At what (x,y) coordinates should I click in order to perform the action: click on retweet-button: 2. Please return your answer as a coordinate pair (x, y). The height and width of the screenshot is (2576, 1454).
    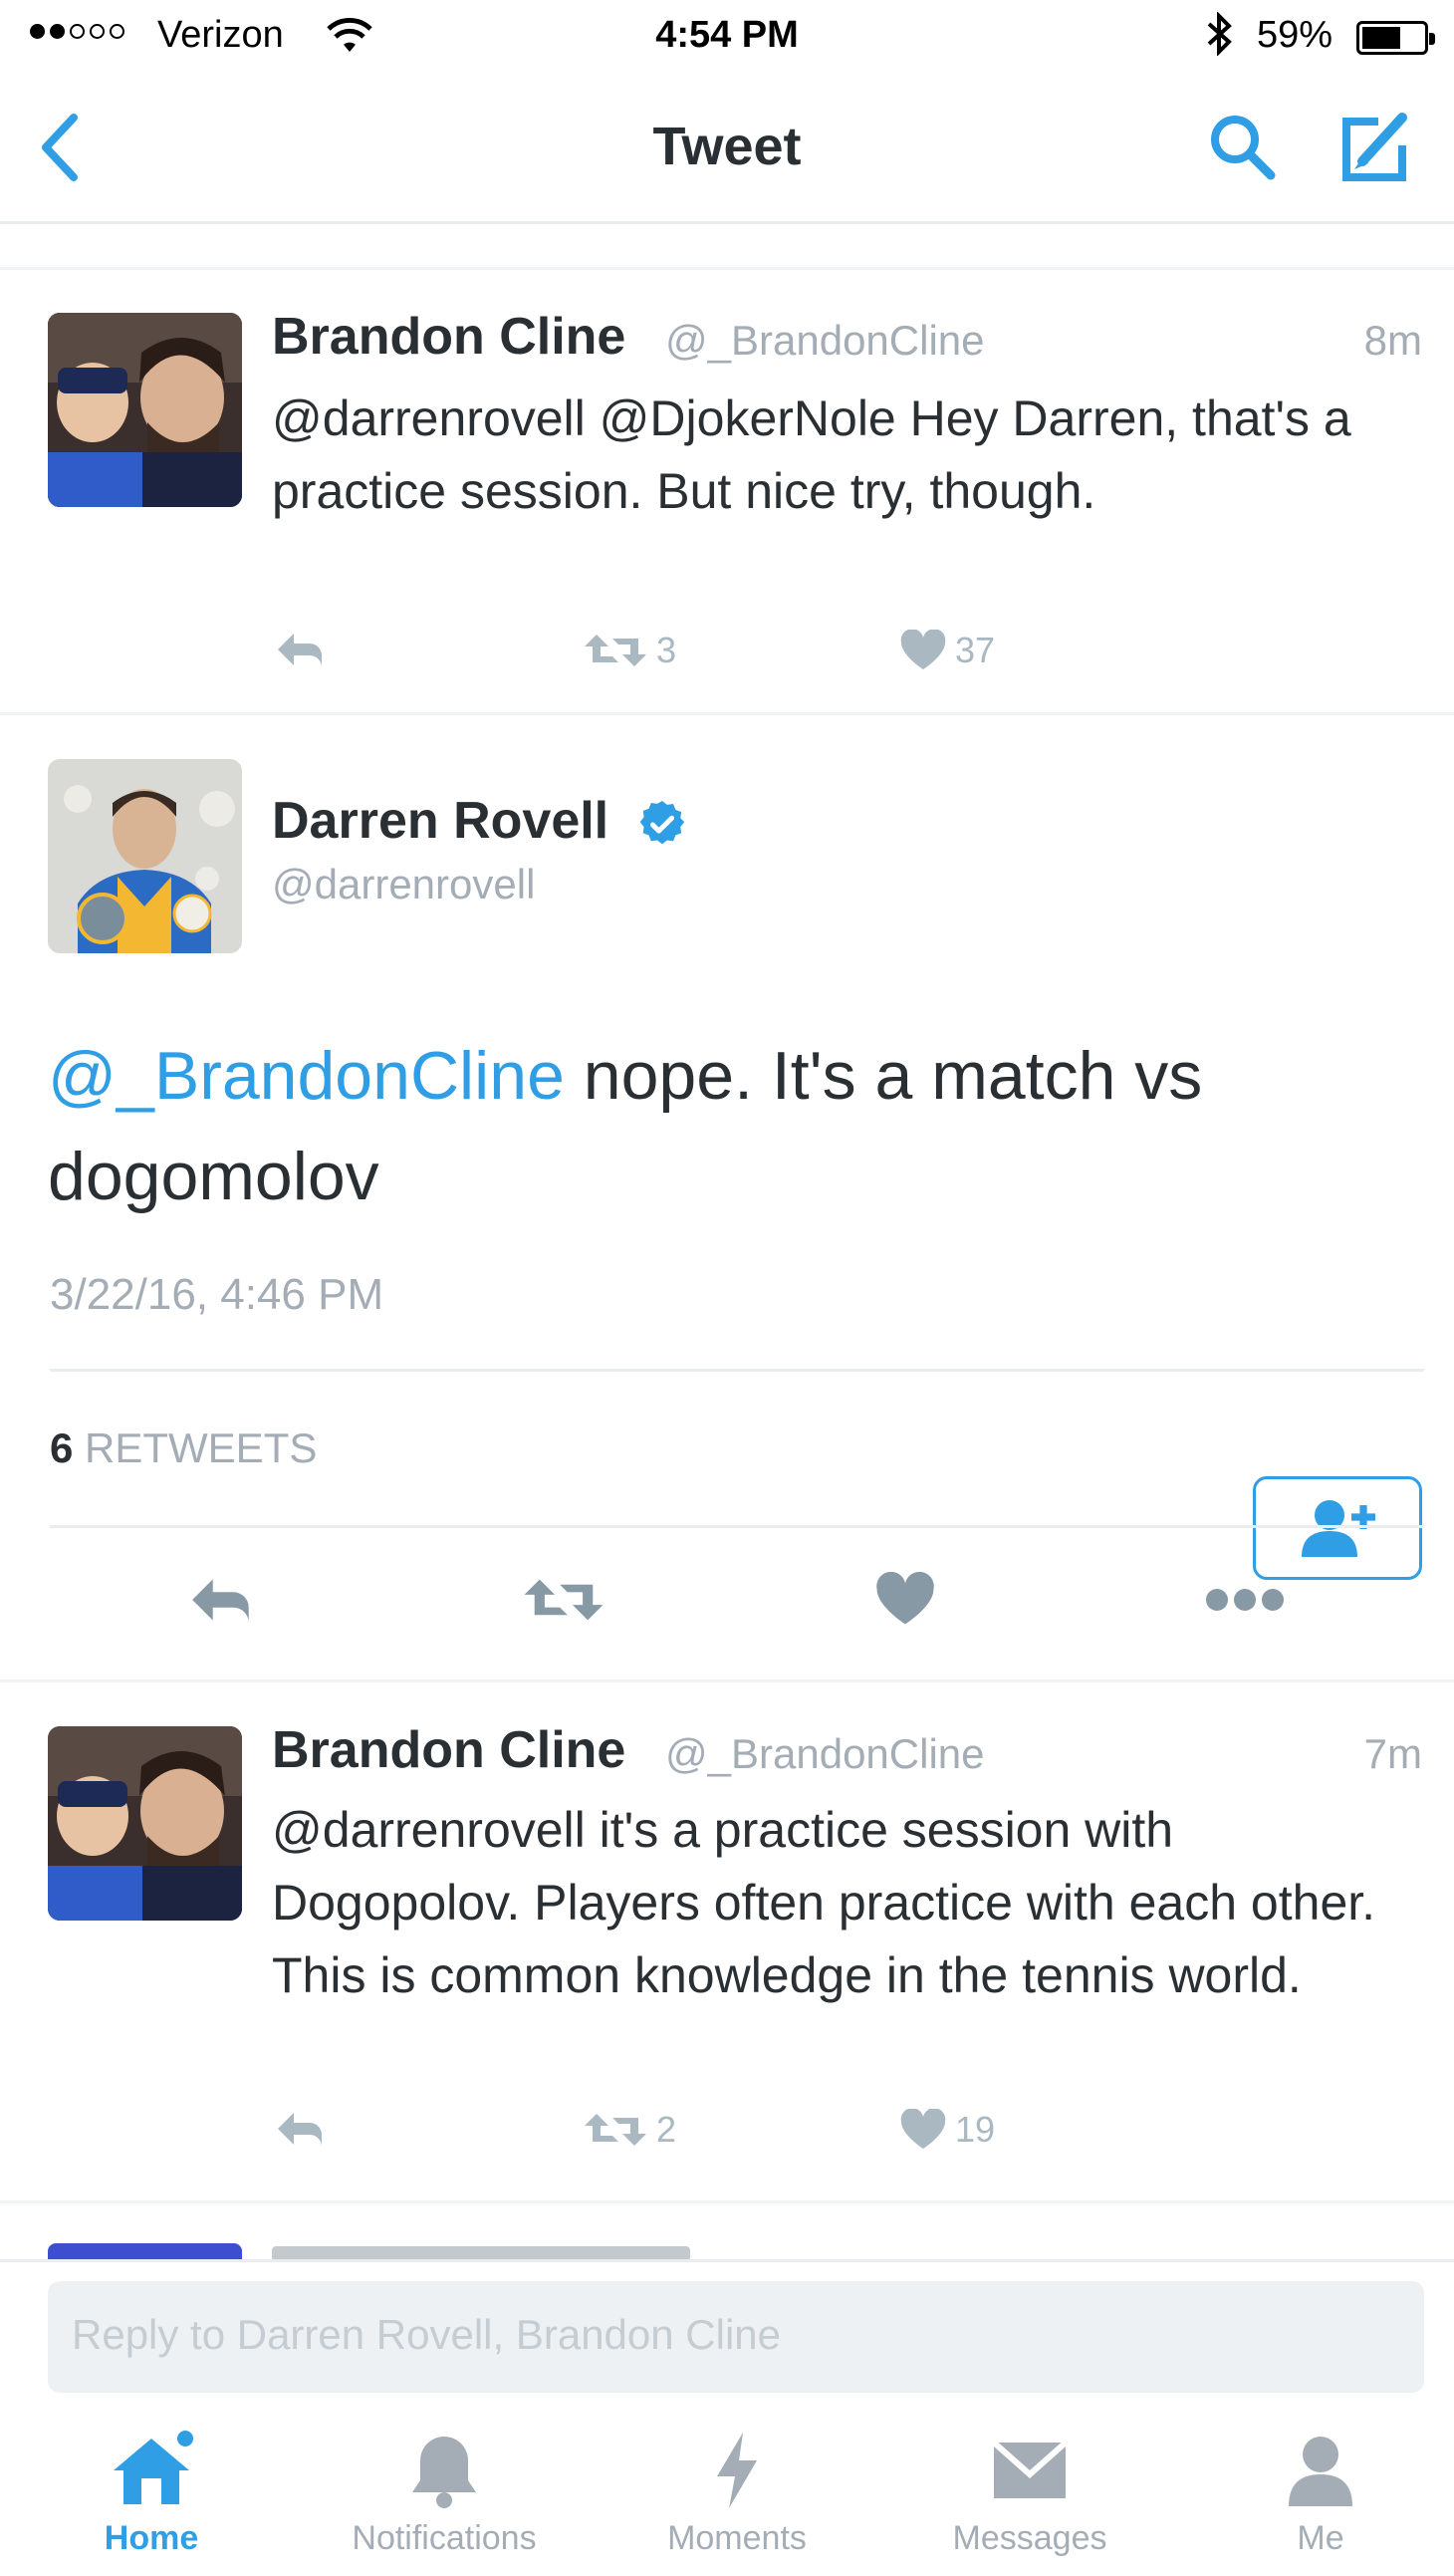
    Looking at the image, I should click on (629, 2130).